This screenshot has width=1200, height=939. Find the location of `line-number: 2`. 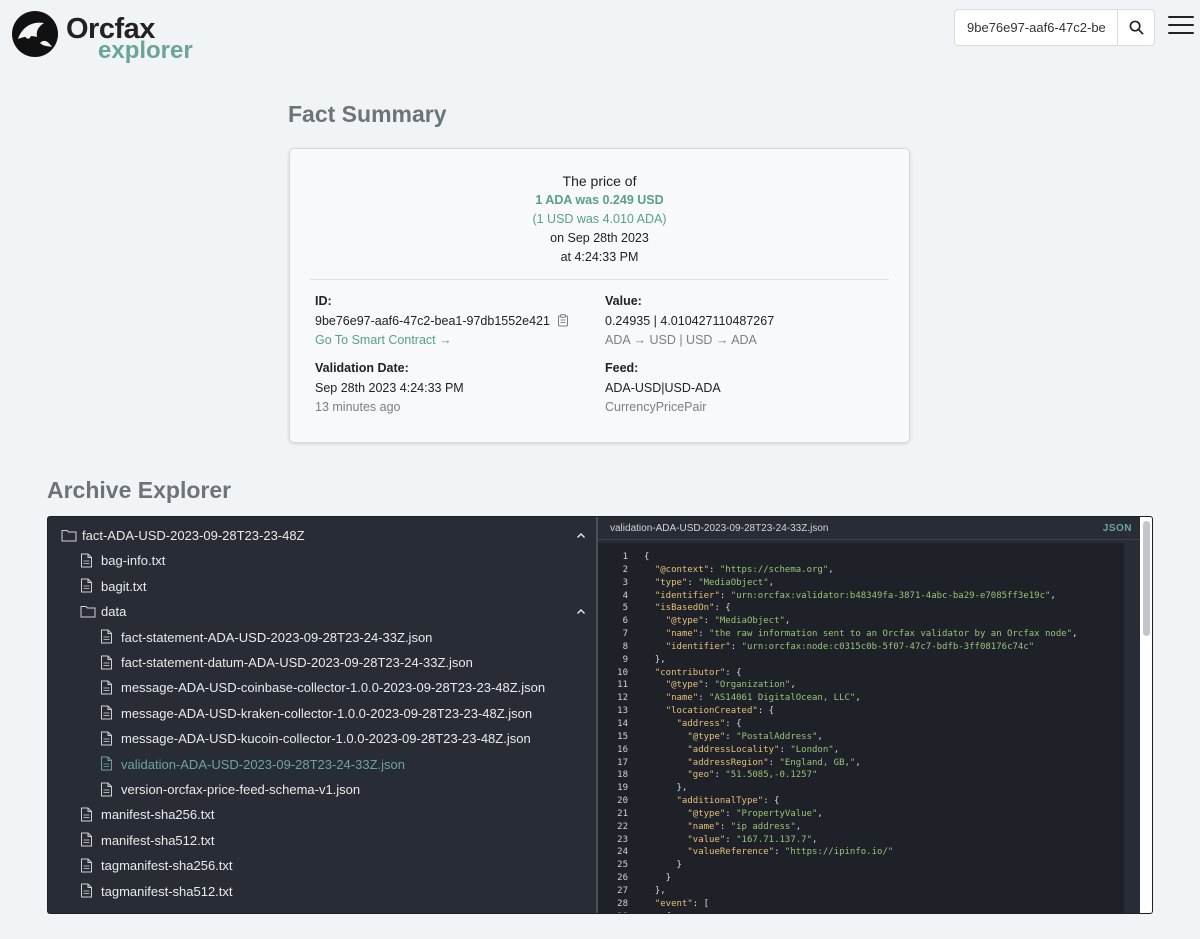

line-number: 2 is located at coordinates (625, 569).